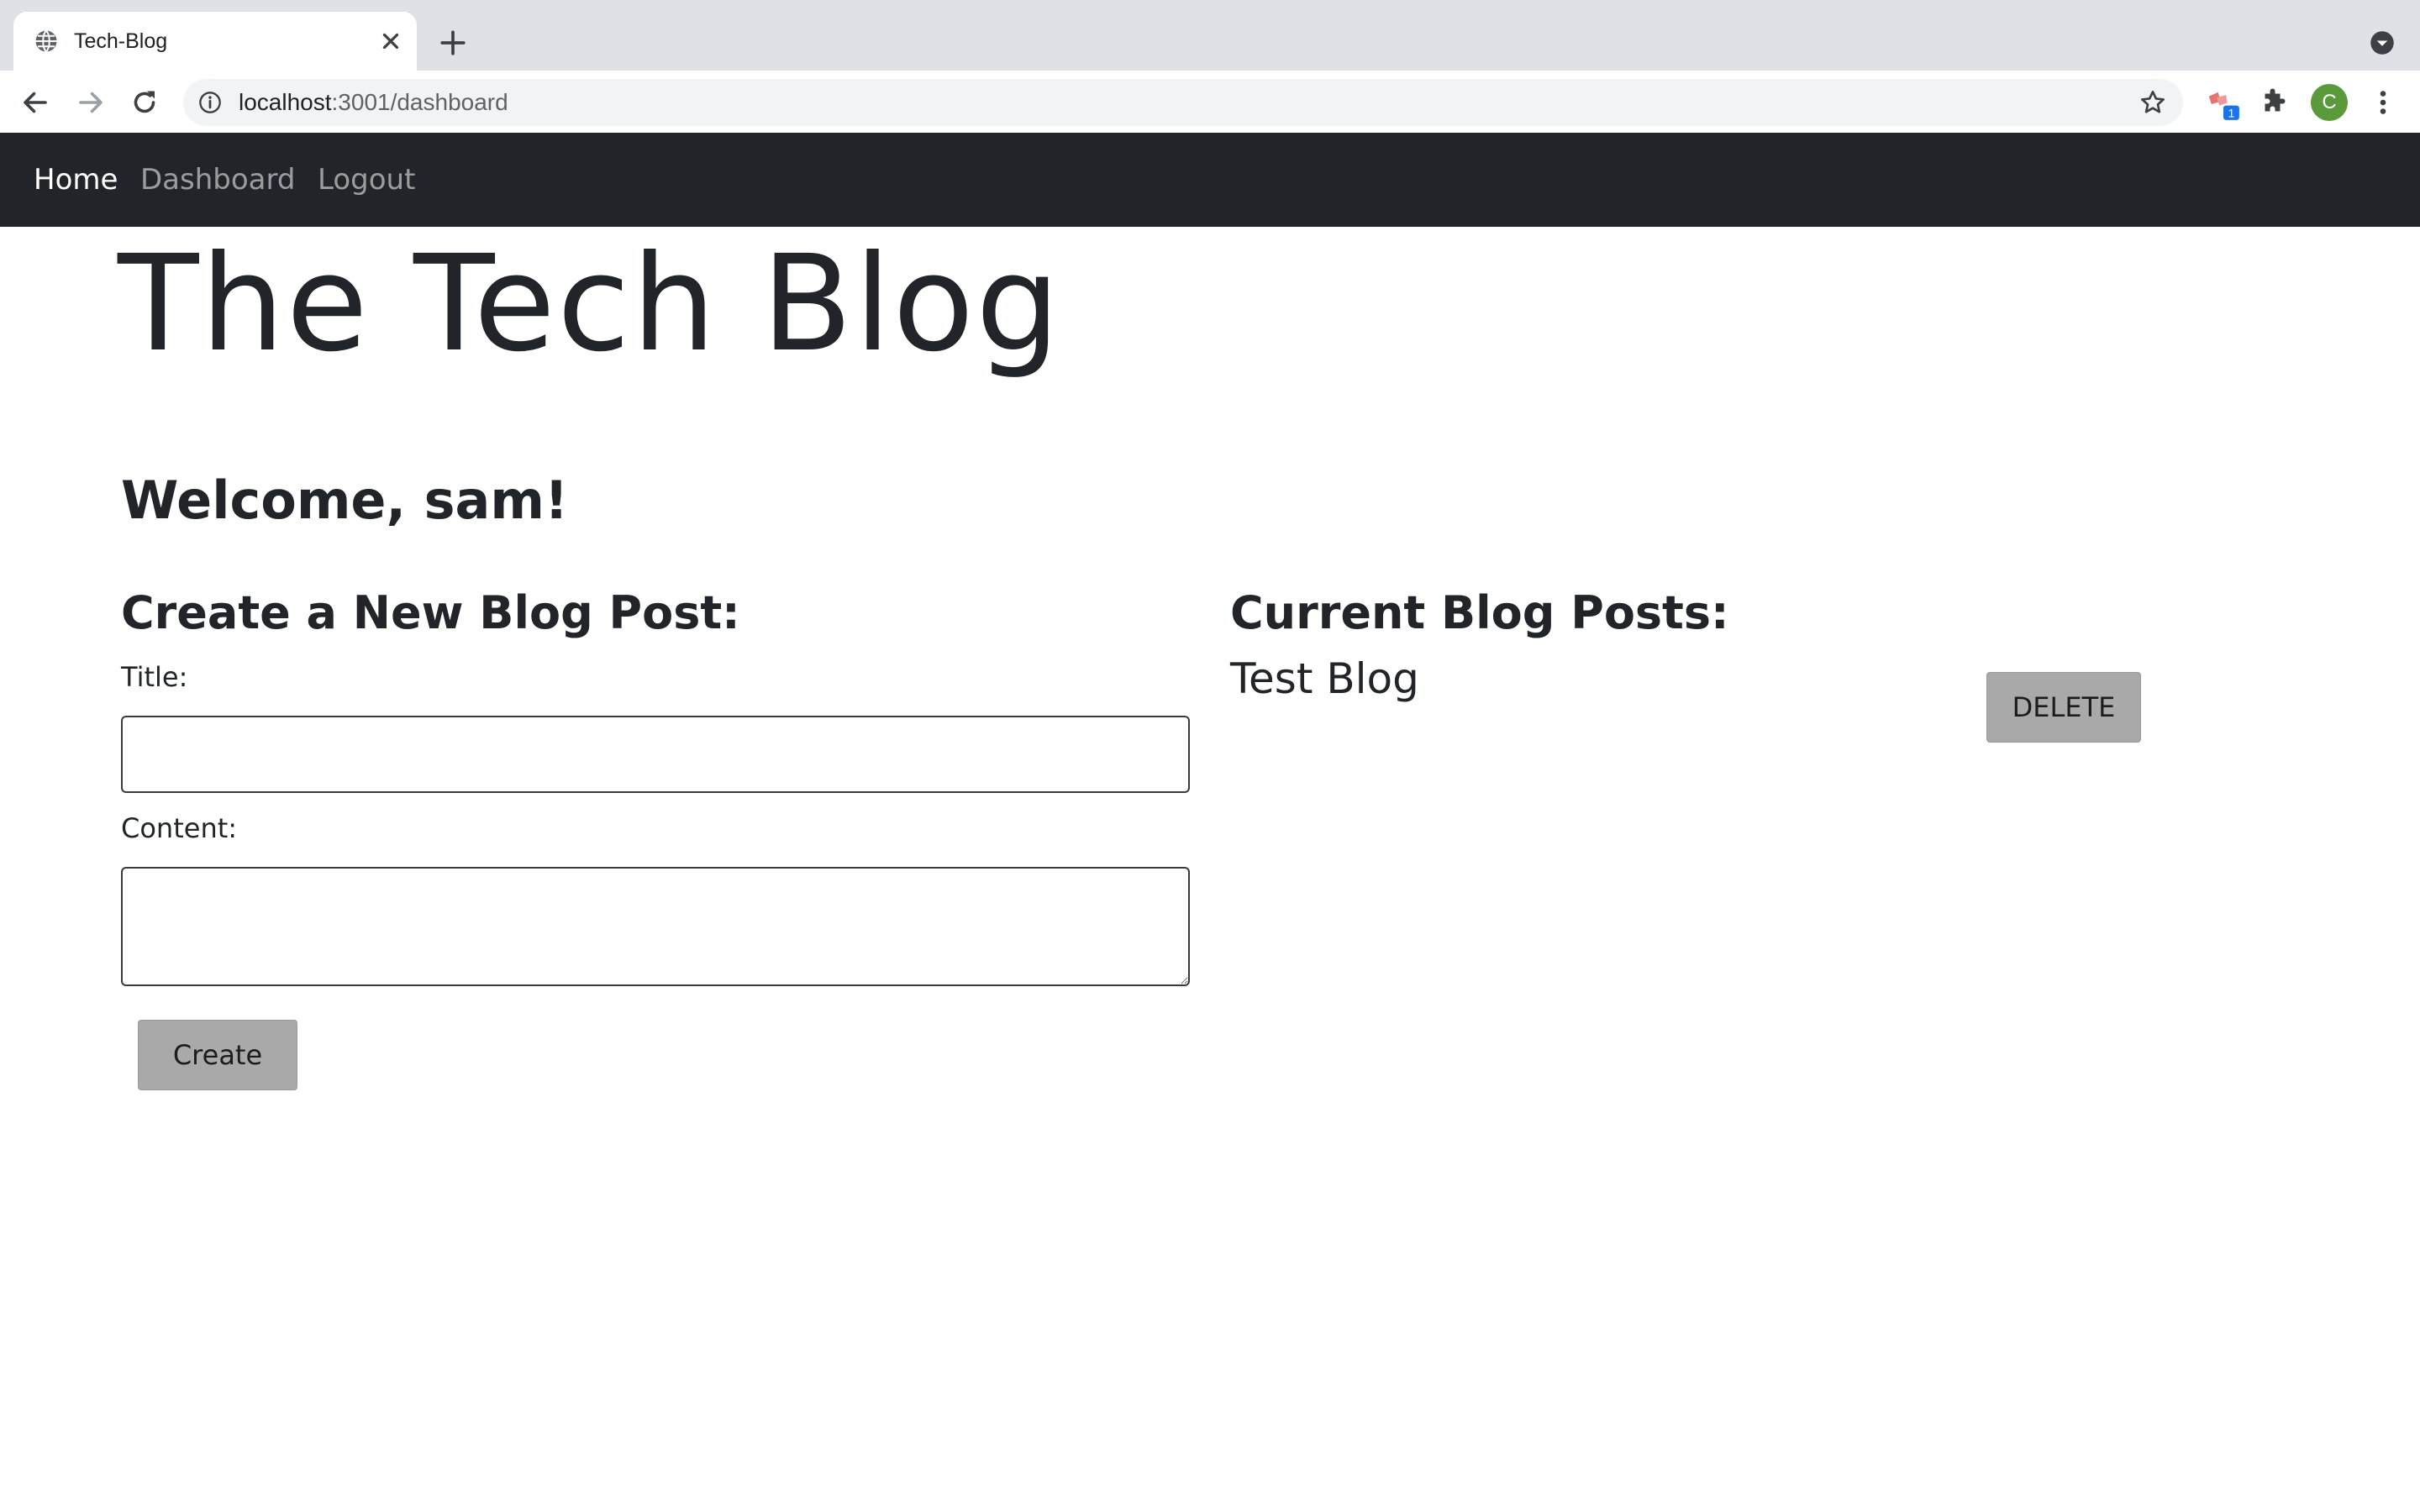  I want to click on globe-icon, so click(46, 41).